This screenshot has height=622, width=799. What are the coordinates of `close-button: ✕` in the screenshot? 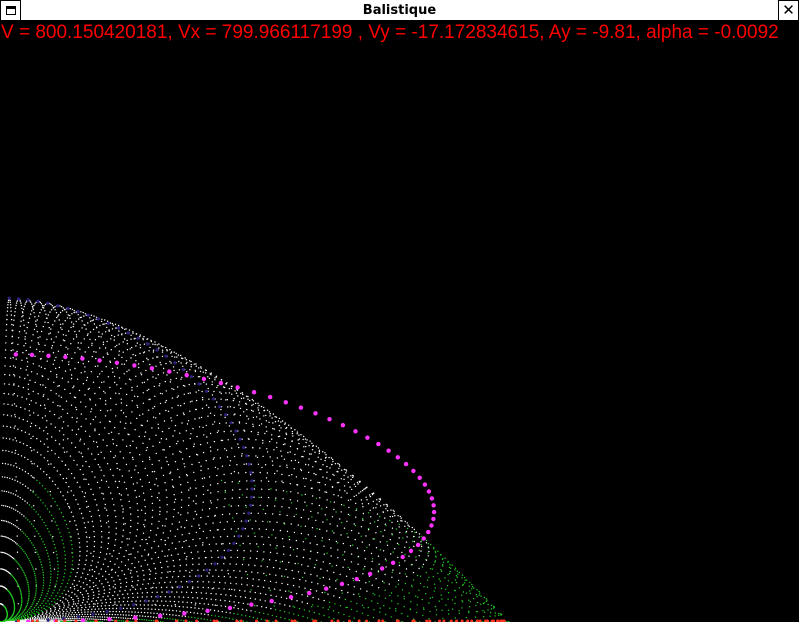 It's located at (788, 10).